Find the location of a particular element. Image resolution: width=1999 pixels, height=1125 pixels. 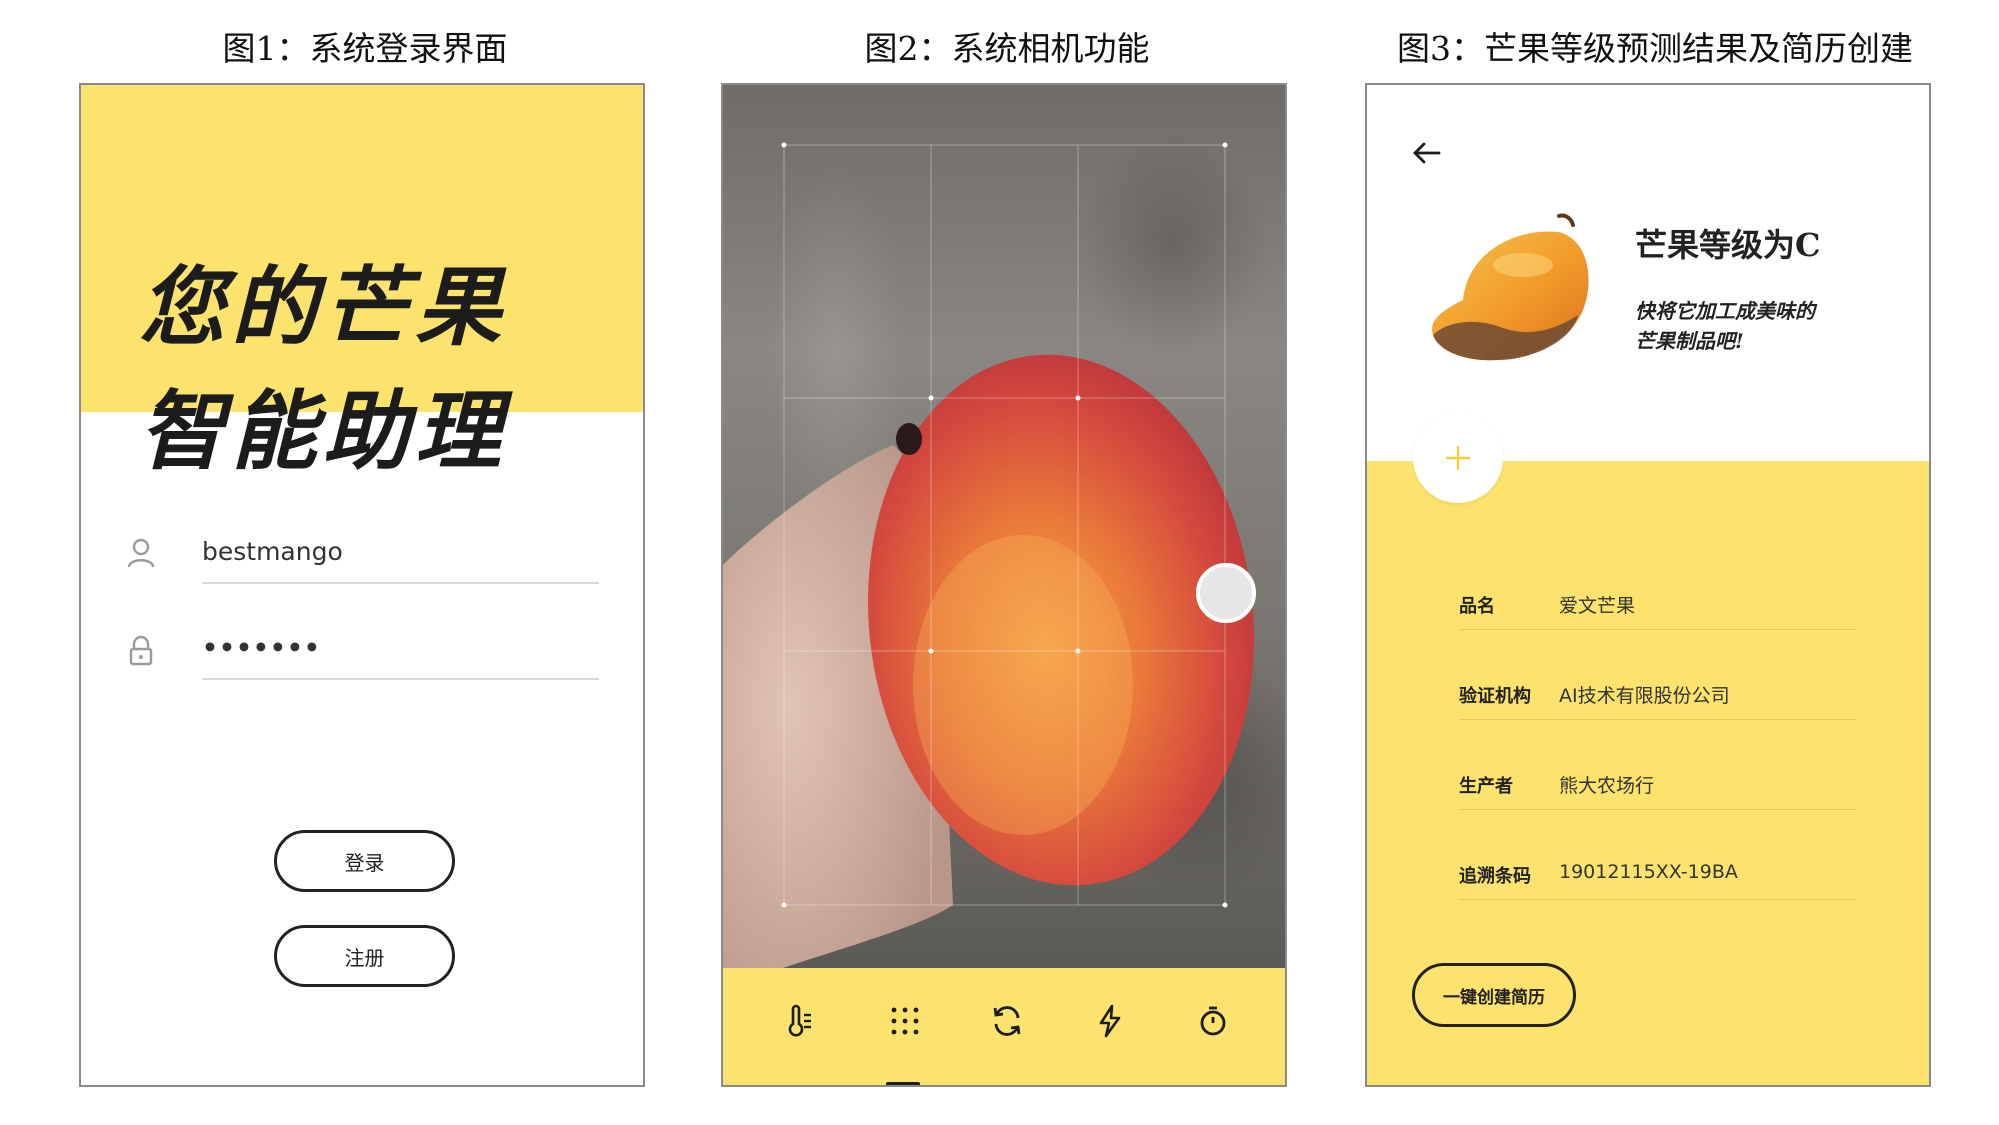

mango-icon is located at coordinates (1513, 290).